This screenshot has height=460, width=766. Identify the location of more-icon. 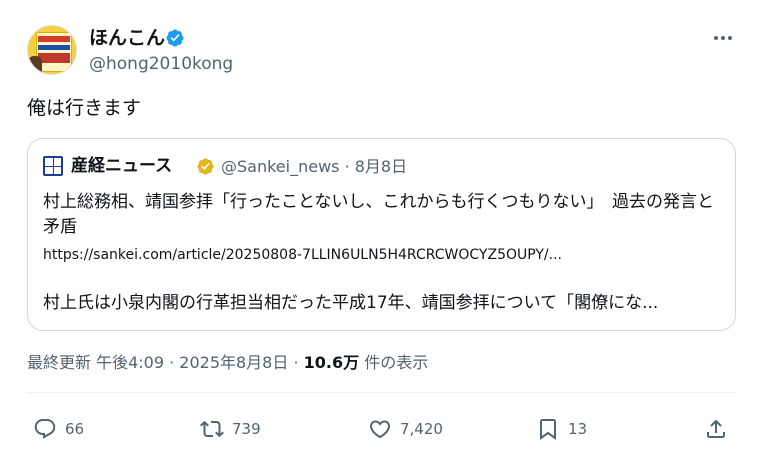
(716, 38).